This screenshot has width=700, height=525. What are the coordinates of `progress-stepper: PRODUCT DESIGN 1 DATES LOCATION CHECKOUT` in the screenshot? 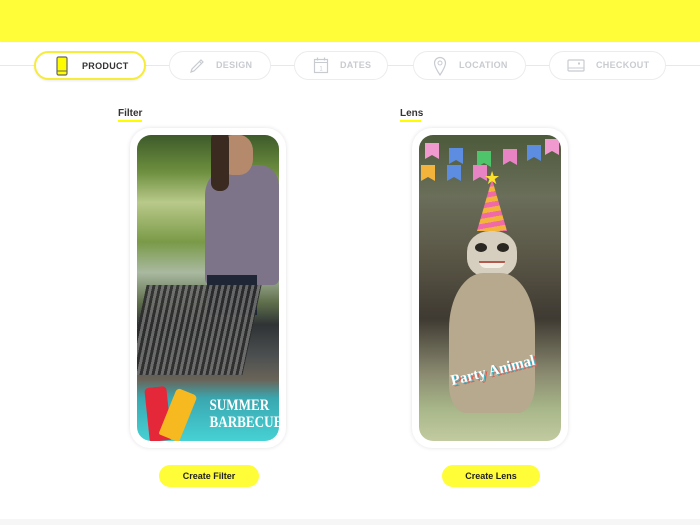 It's located at (350, 66).